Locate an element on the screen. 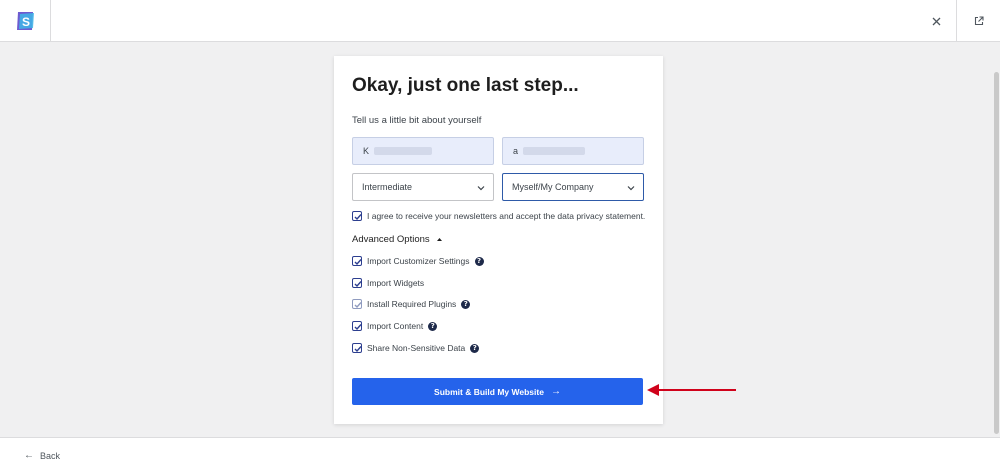 Image resolution: width=1000 pixels, height=470 pixels. logo-cell: S is located at coordinates (25, 21).